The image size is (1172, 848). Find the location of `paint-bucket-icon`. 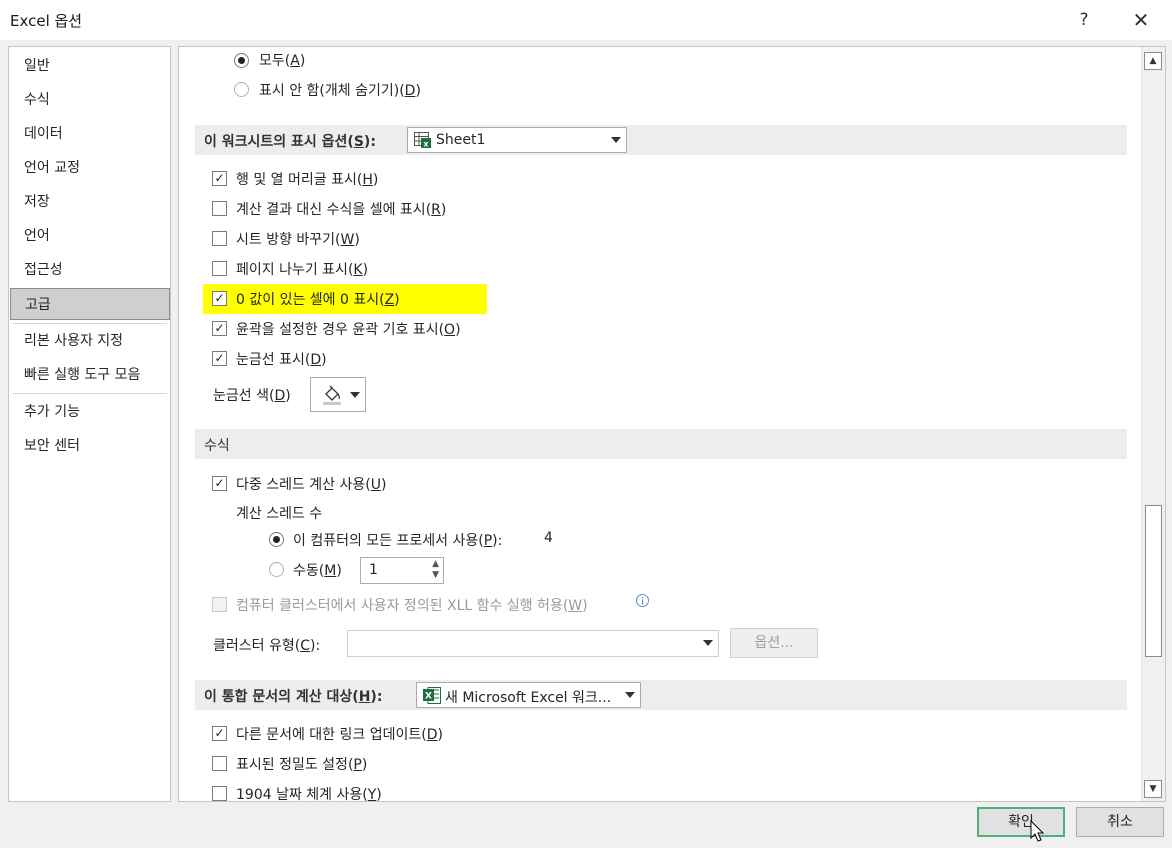

paint-bucket-icon is located at coordinates (332, 395).